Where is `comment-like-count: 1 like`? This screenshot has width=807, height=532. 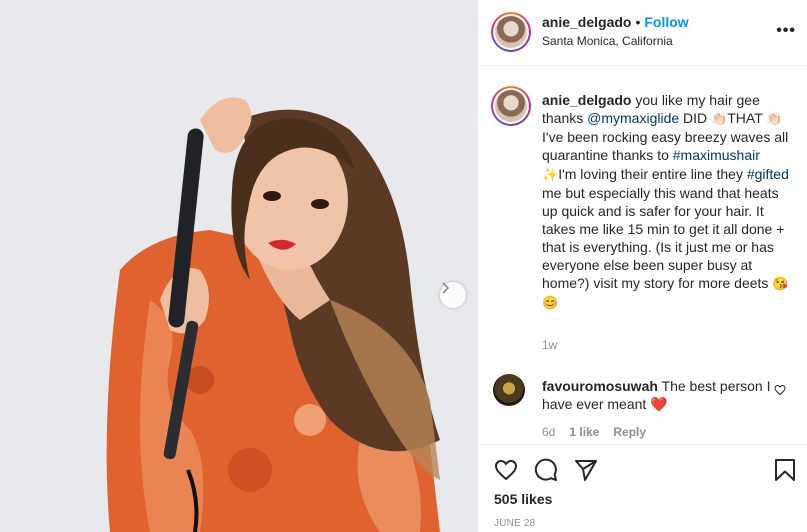 comment-like-count: 1 like is located at coordinates (584, 432).